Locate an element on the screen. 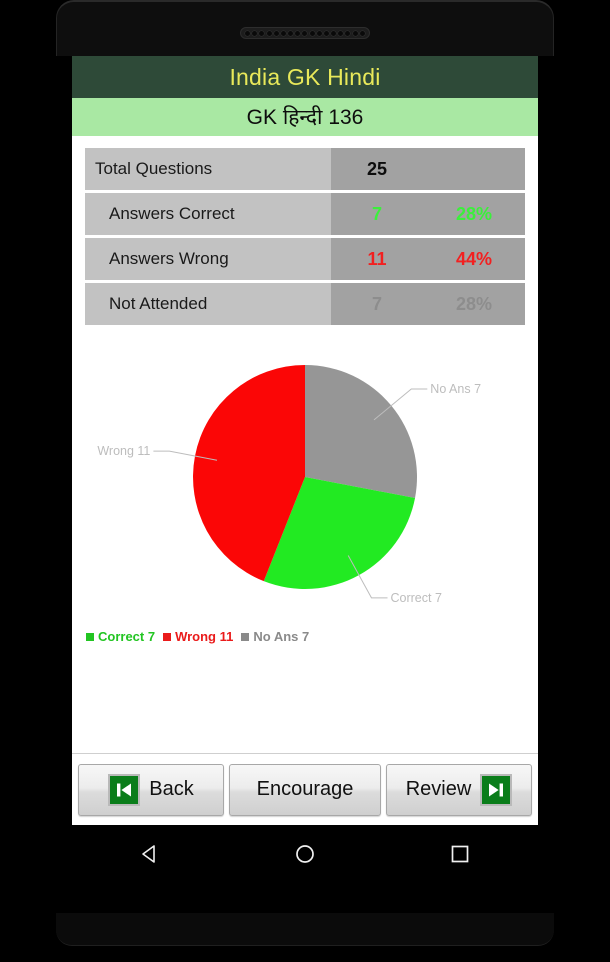  quiz-subtitle-bar: GK हिन्दी 136 is located at coordinates (305, 117).